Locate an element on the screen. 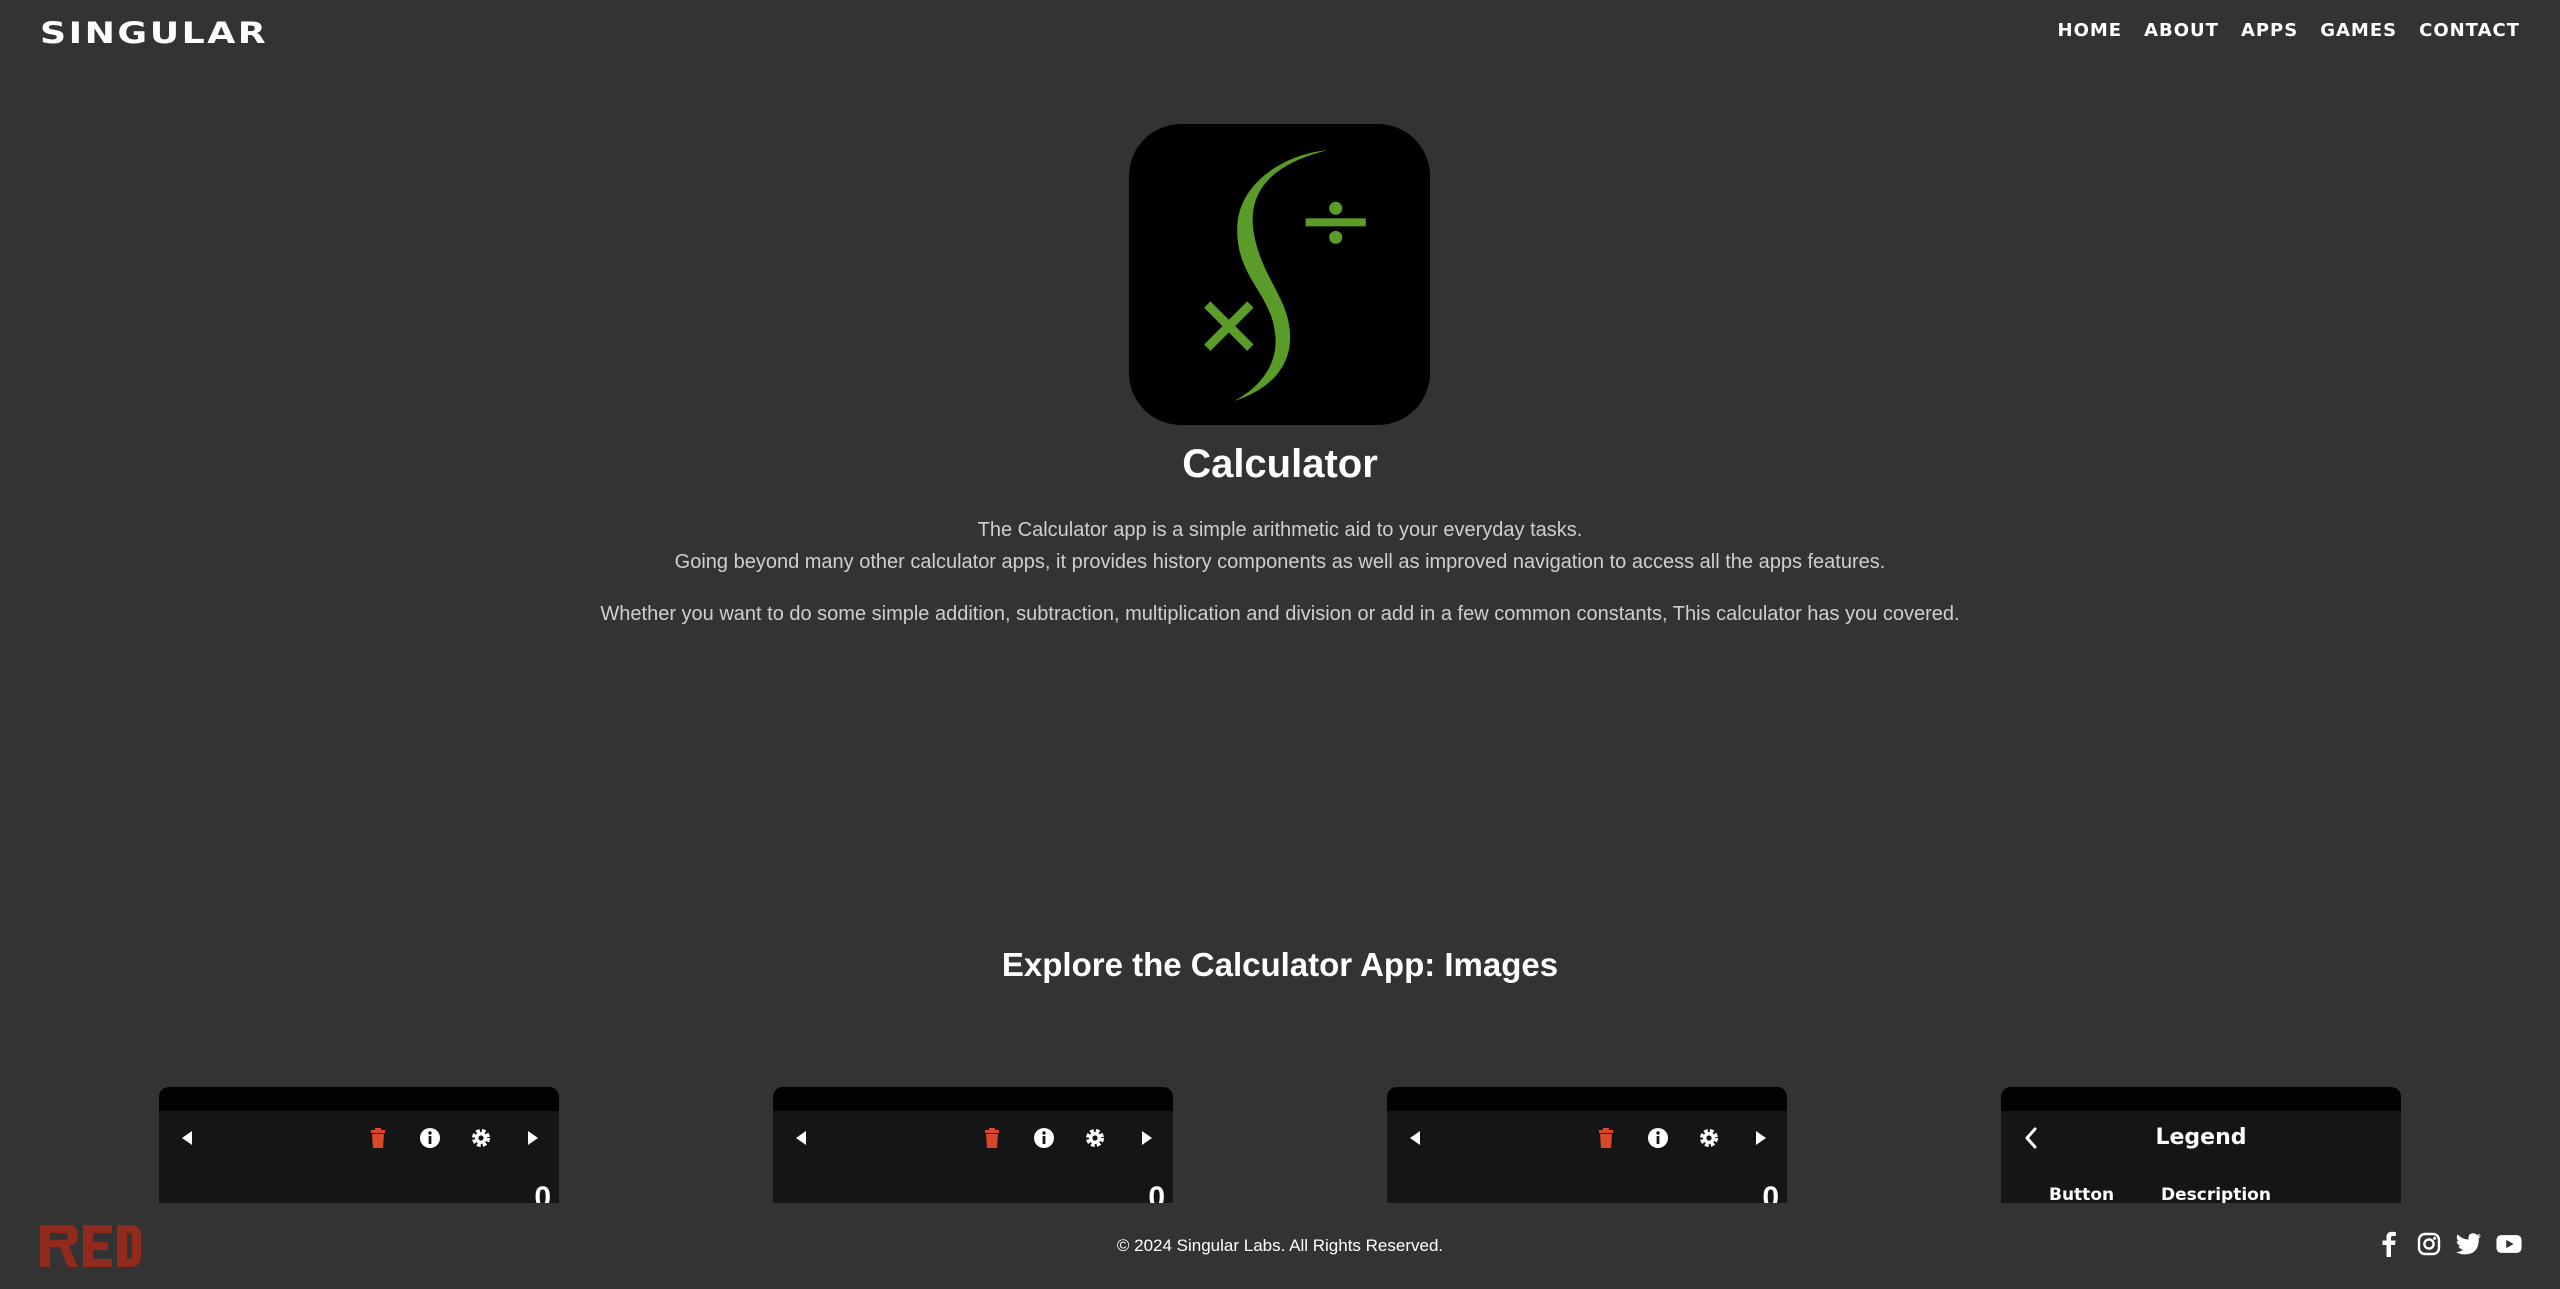  nav-apps-link: APPS is located at coordinates (2269, 30).